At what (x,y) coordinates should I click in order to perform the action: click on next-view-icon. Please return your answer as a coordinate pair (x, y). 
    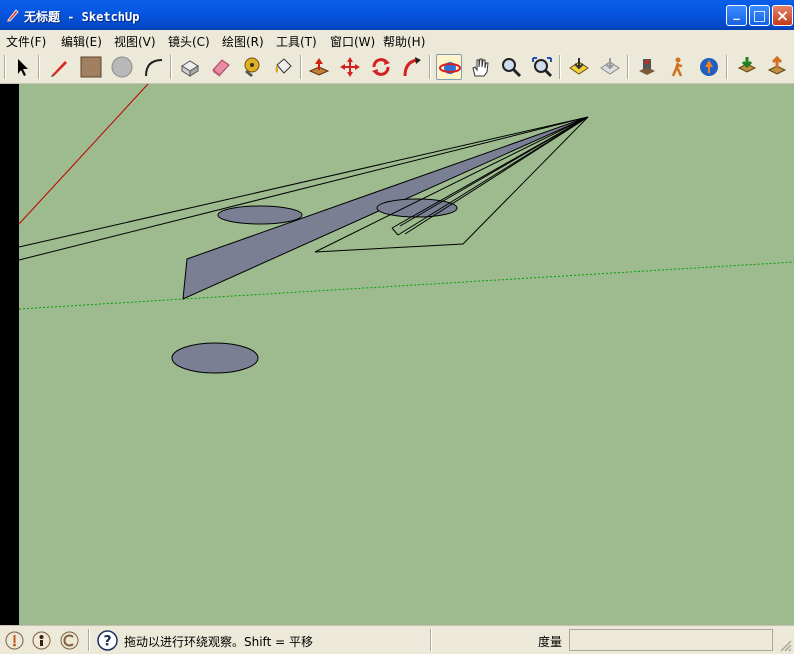
    Looking at the image, I should click on (610, 66).